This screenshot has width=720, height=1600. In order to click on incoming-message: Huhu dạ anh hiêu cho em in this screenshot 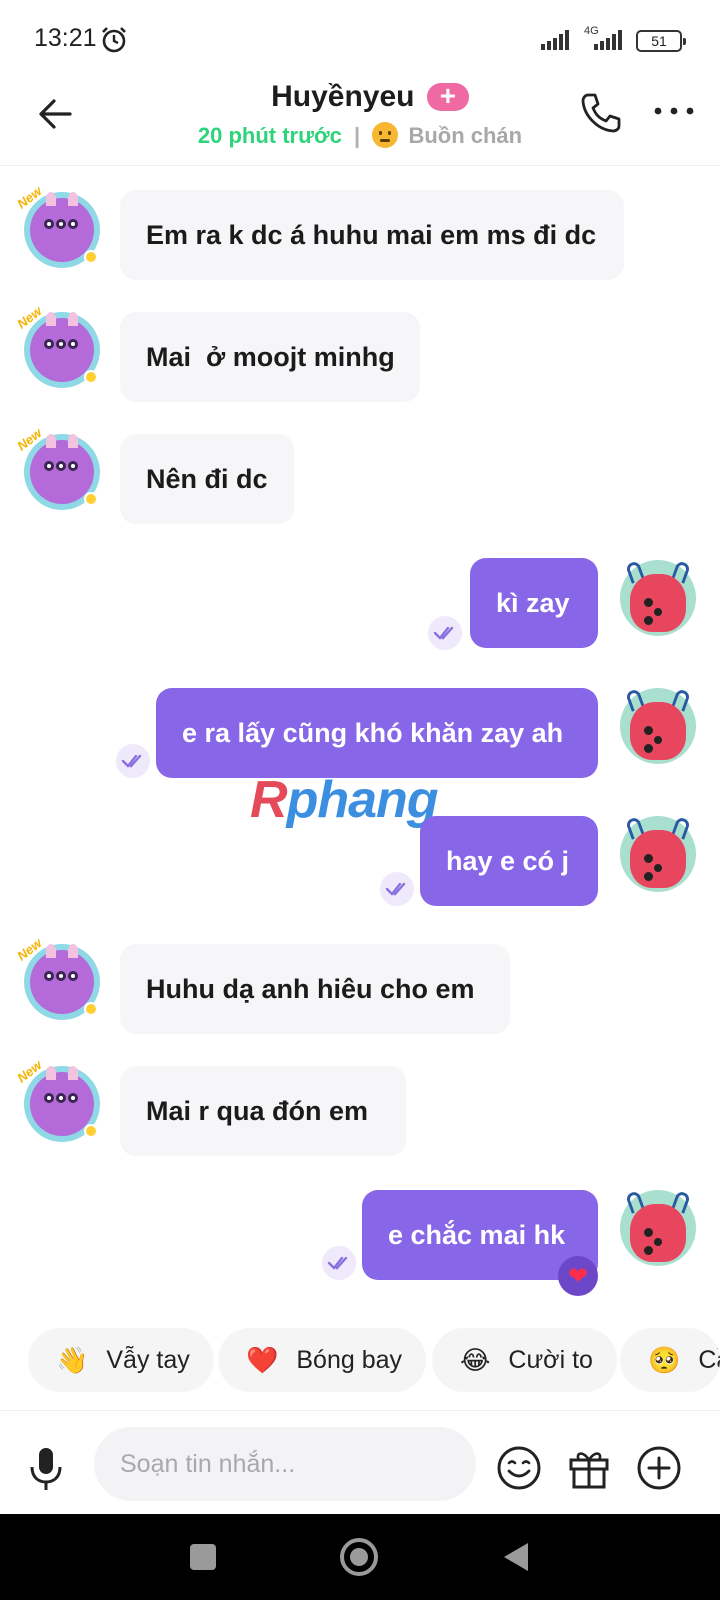, I will do `click(315, 989)`.